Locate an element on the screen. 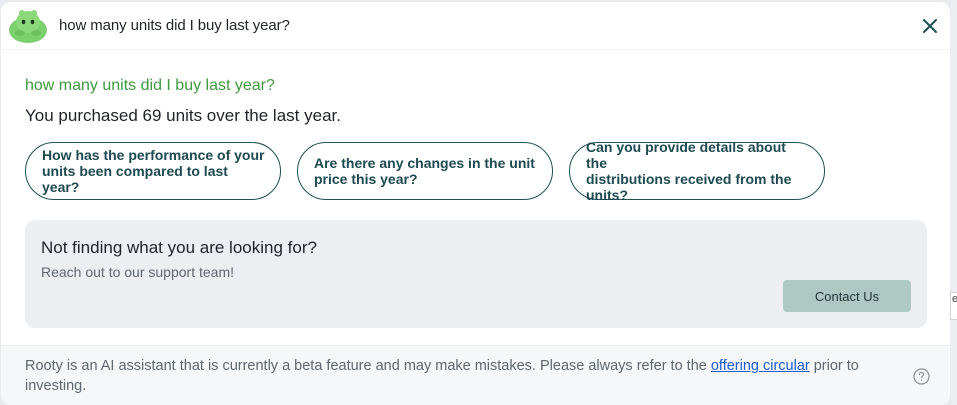  edge-tab: e is located at coordinates (953, 306).